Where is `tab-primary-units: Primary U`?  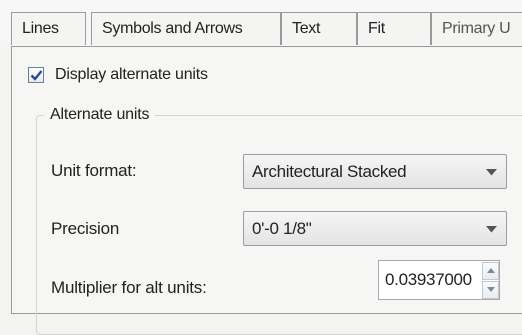
tab-primary-units: Primary U is located at coordinates (476, 28).